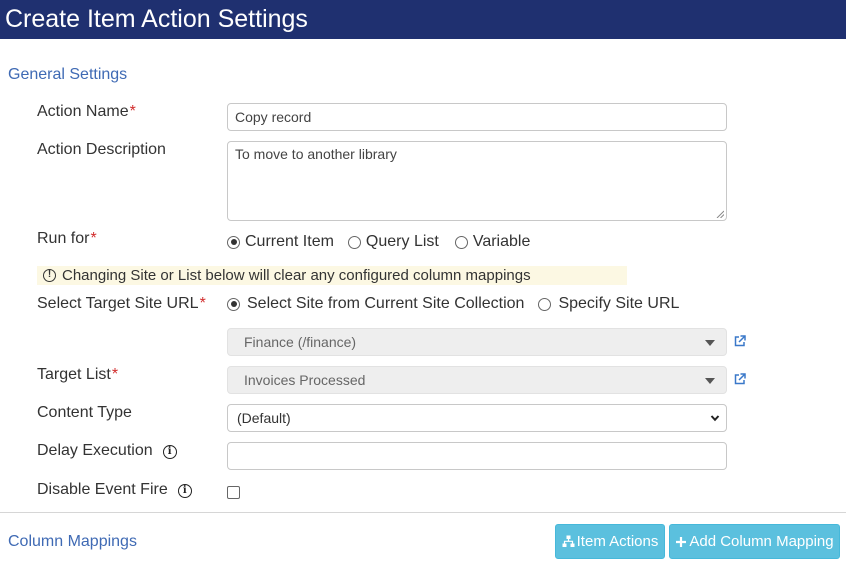 Image resolution: width=846 pixels, height=568 pixels. Describe the element at coordinates (477, 342) in the screenshot. I see `target-site-select: Finance (/finance)` at that location.